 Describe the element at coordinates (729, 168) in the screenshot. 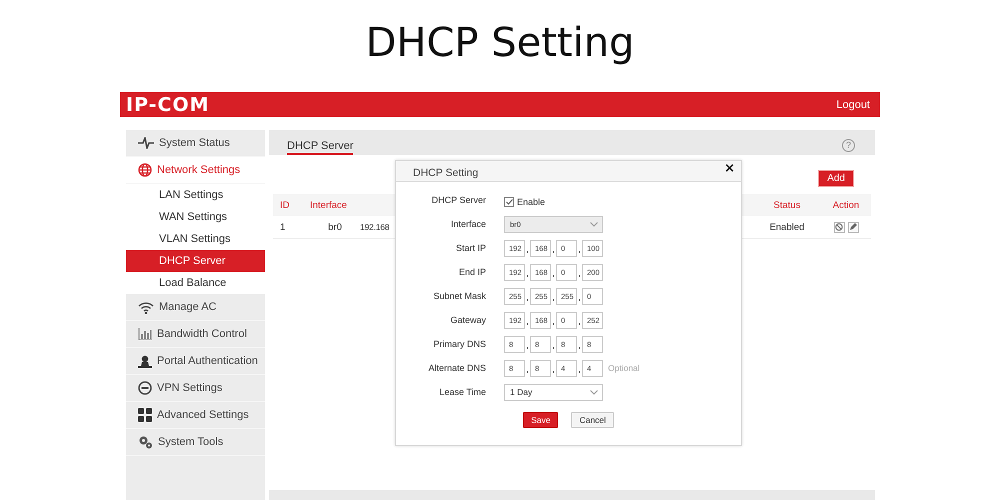

I see `close-button: ×` at that location.